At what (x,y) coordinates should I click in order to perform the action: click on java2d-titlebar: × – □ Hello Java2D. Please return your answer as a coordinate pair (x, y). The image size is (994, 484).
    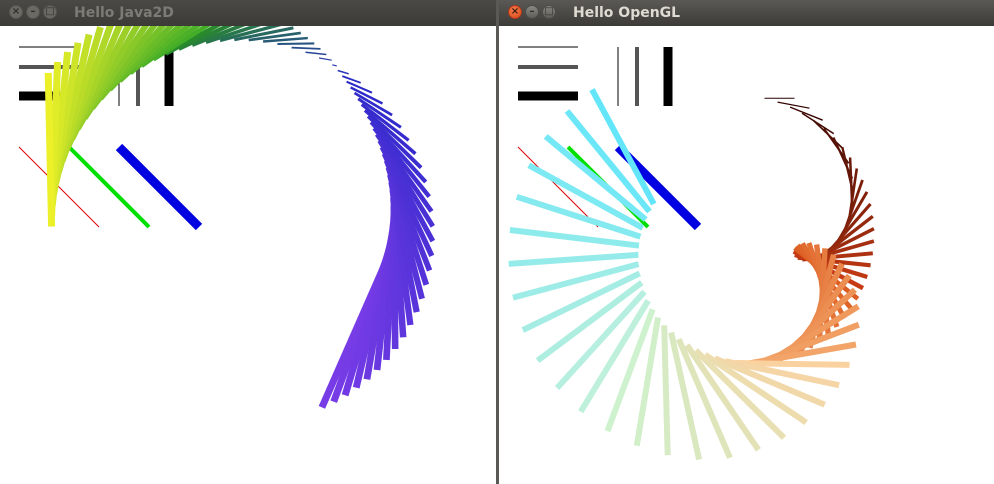
    Looking at the image, I should click on (248, 13).